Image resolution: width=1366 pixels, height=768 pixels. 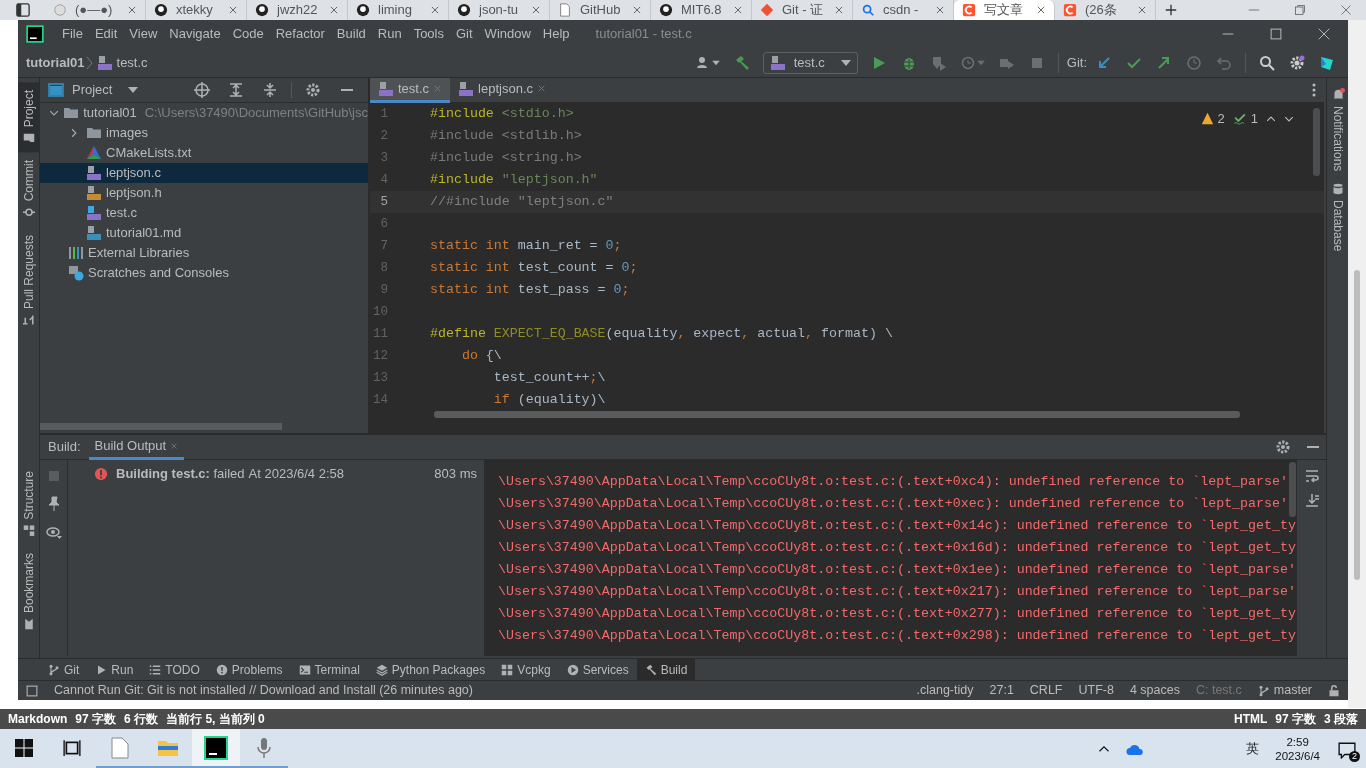 What do you see at coordinates (132, 62) in the screenshot?
I see `breadcrumb-item: test.c` at bounding box center [132, 62].